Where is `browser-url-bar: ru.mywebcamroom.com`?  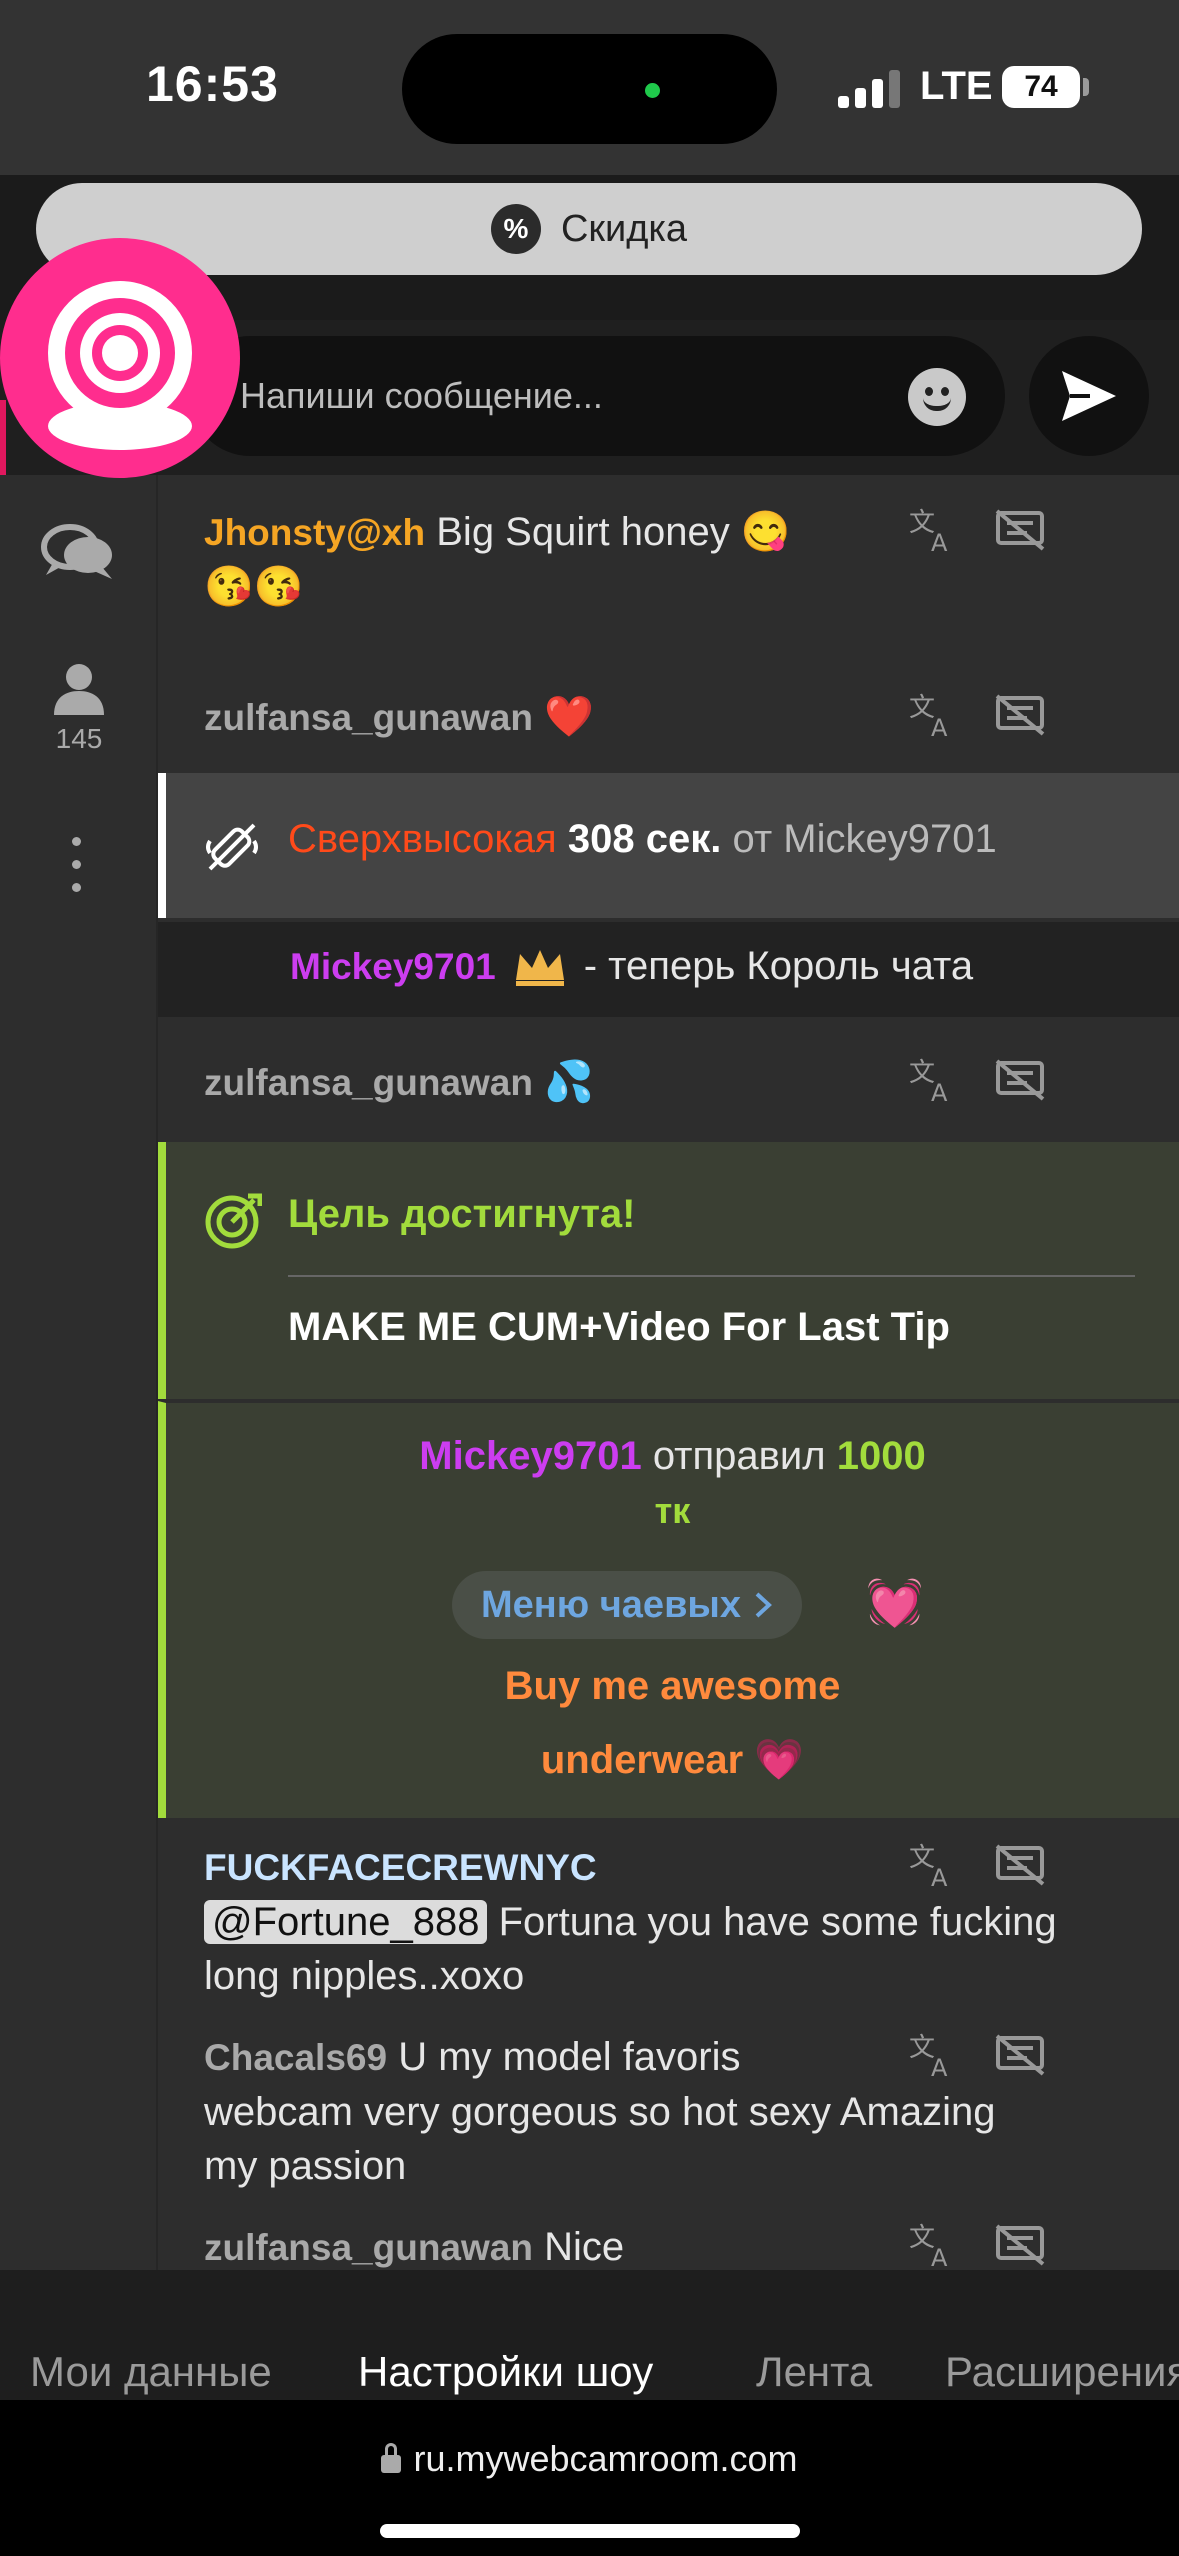
browser-url-bar: ru.mywebcamroom.com is located at coordinates (589, 2478).